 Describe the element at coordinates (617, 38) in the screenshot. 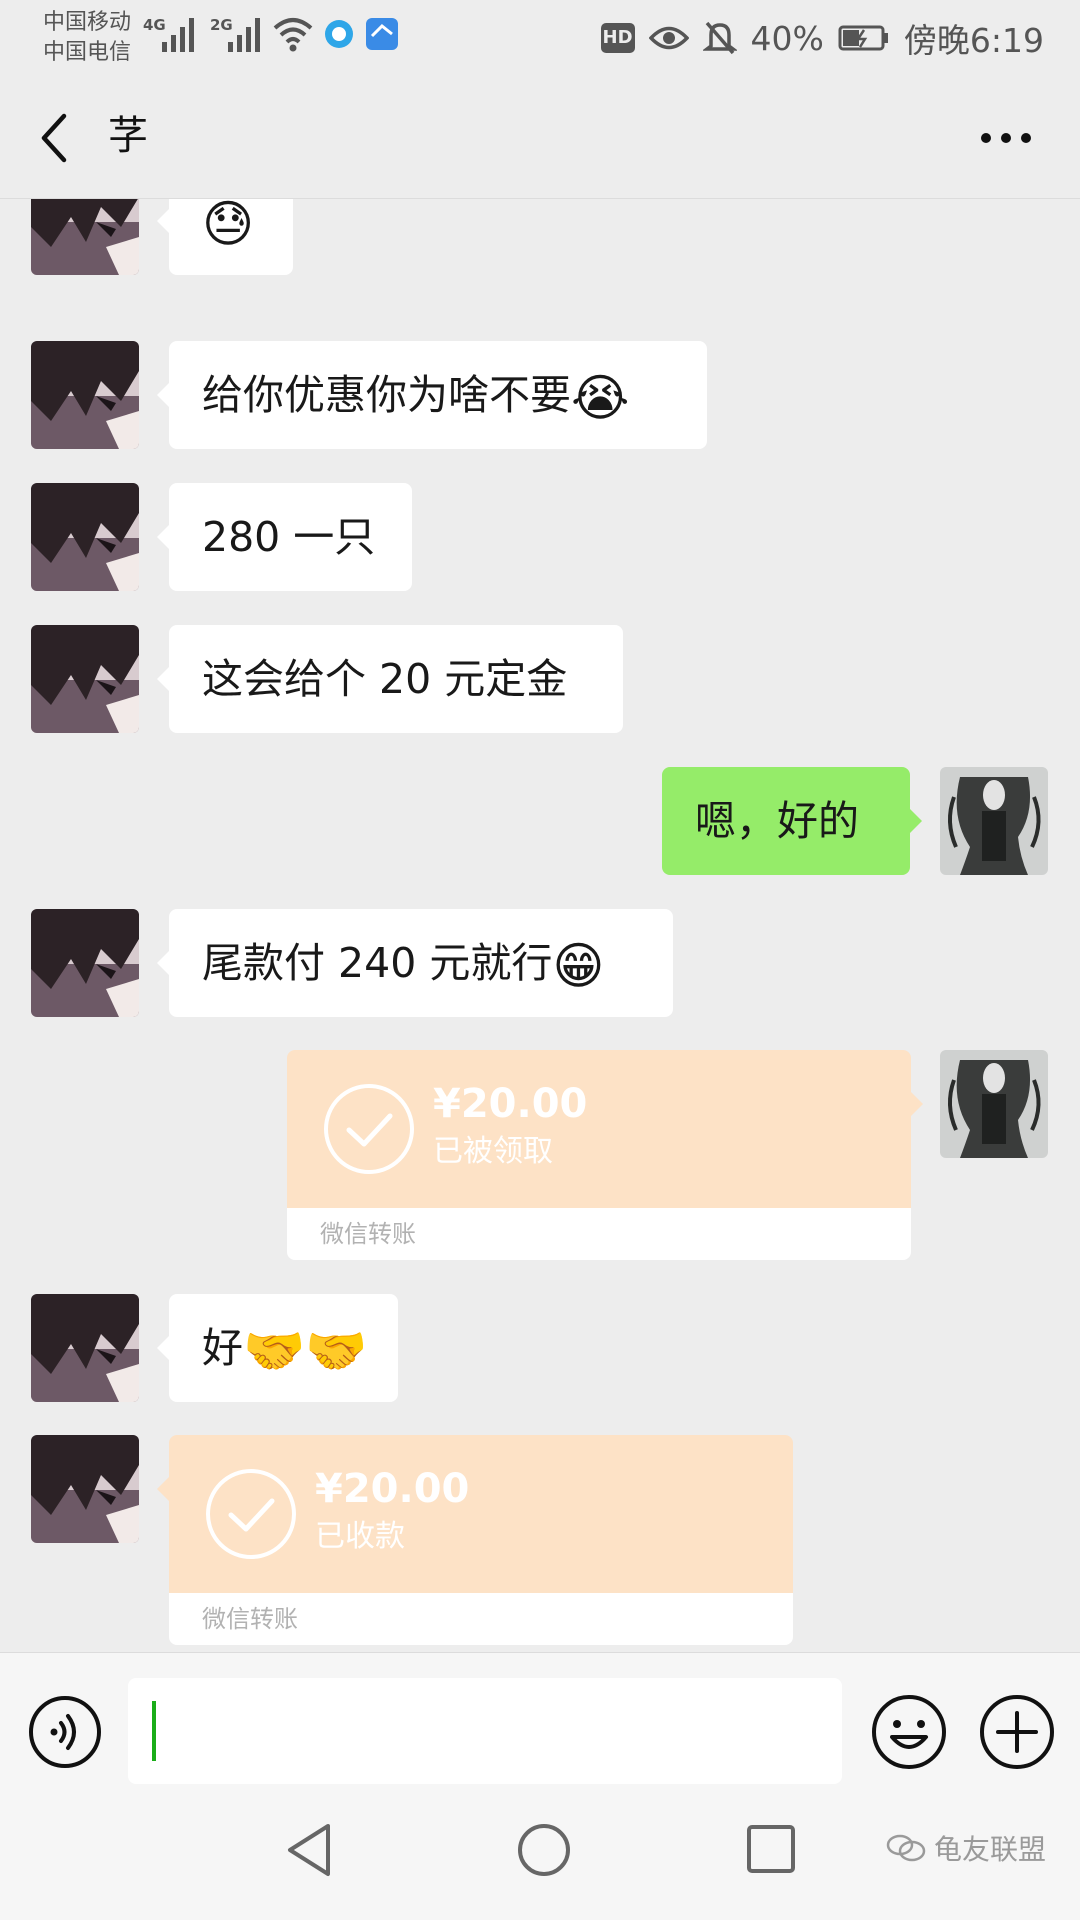

I see `hd-badge: HD` at that location.